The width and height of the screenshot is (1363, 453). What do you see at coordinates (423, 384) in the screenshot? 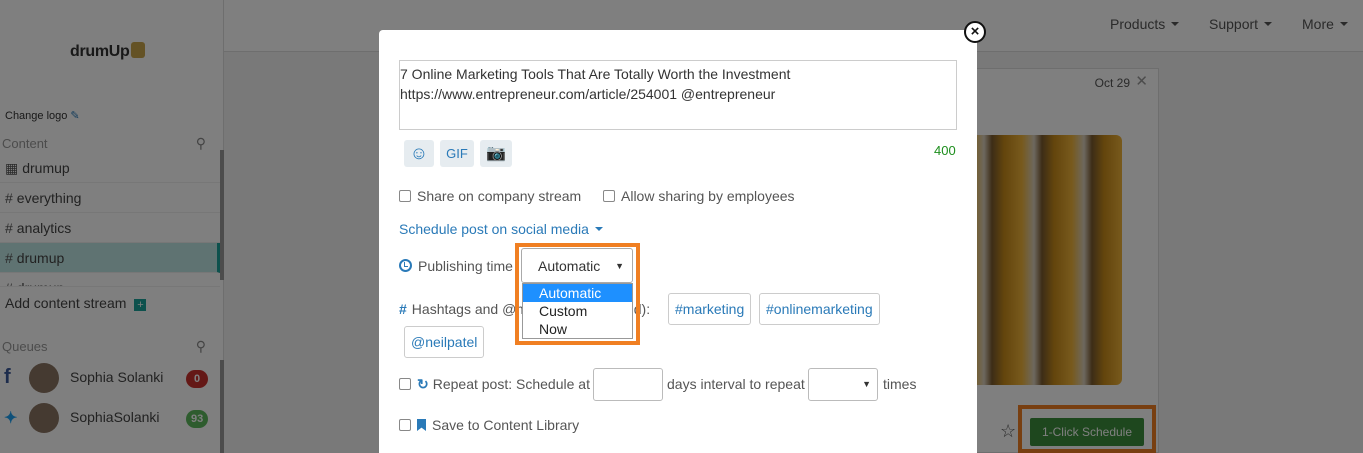
I see `refresh-icon: ↻` at bounding box center [423, 384].